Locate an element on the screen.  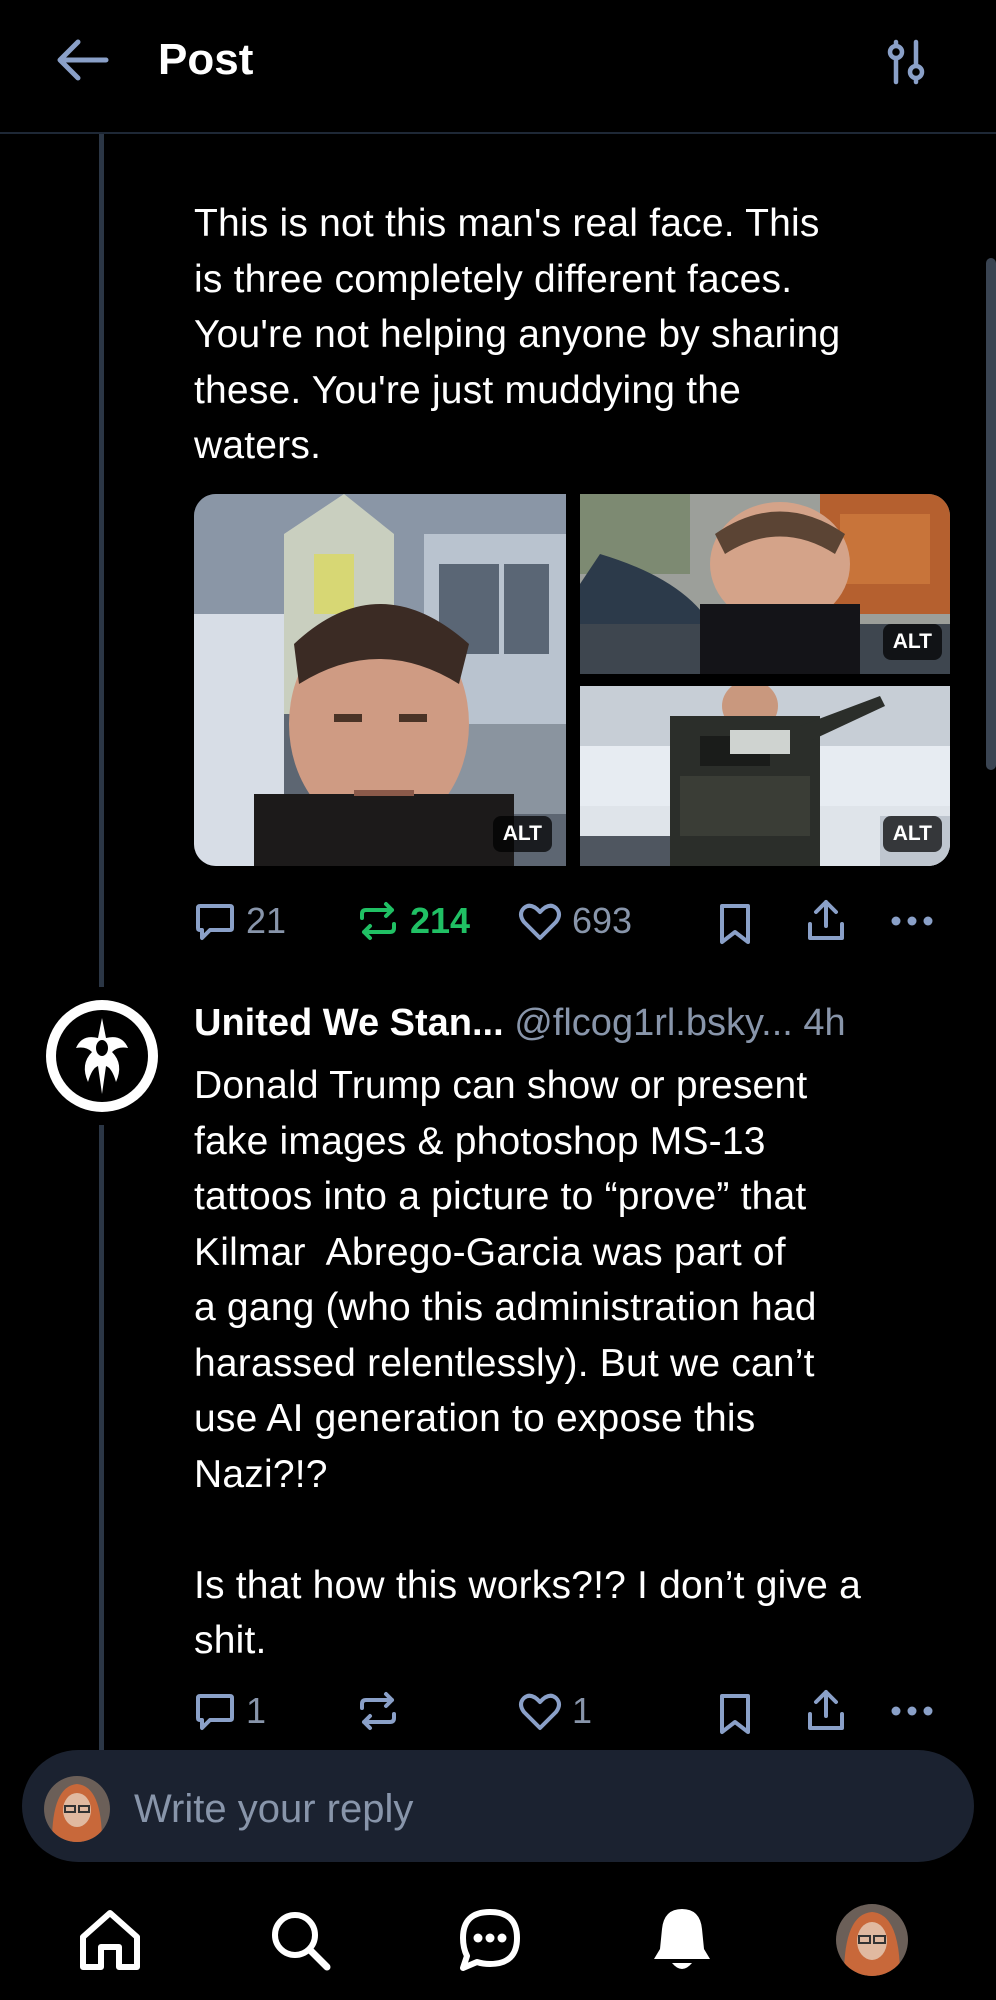
back-button is located at coordinates (82, 60).